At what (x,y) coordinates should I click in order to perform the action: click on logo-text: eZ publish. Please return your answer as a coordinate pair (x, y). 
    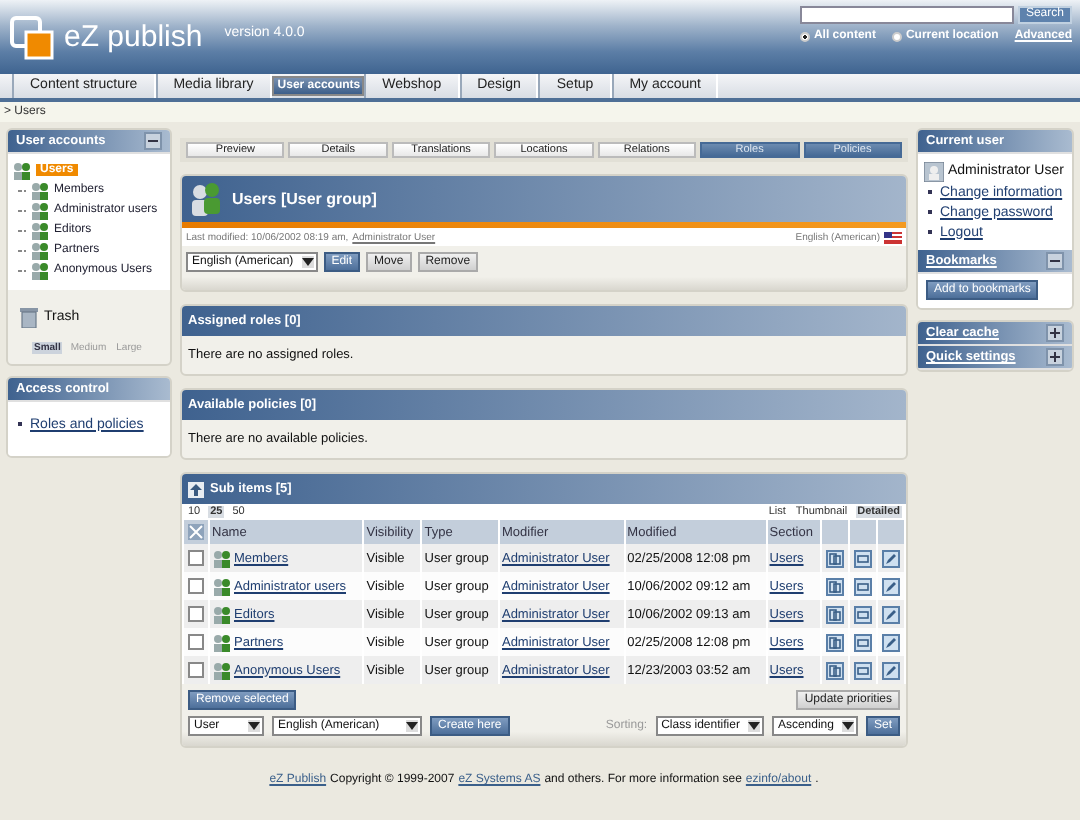
    Looking at the image, I should click on (133, 37).